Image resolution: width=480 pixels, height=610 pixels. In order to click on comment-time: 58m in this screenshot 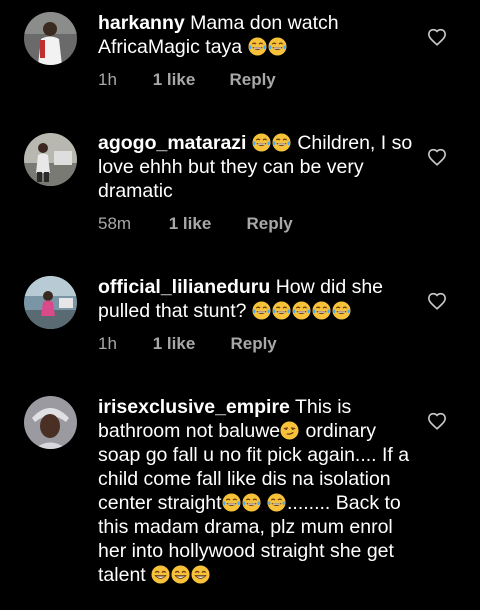, I will do `click(115, 223)`.